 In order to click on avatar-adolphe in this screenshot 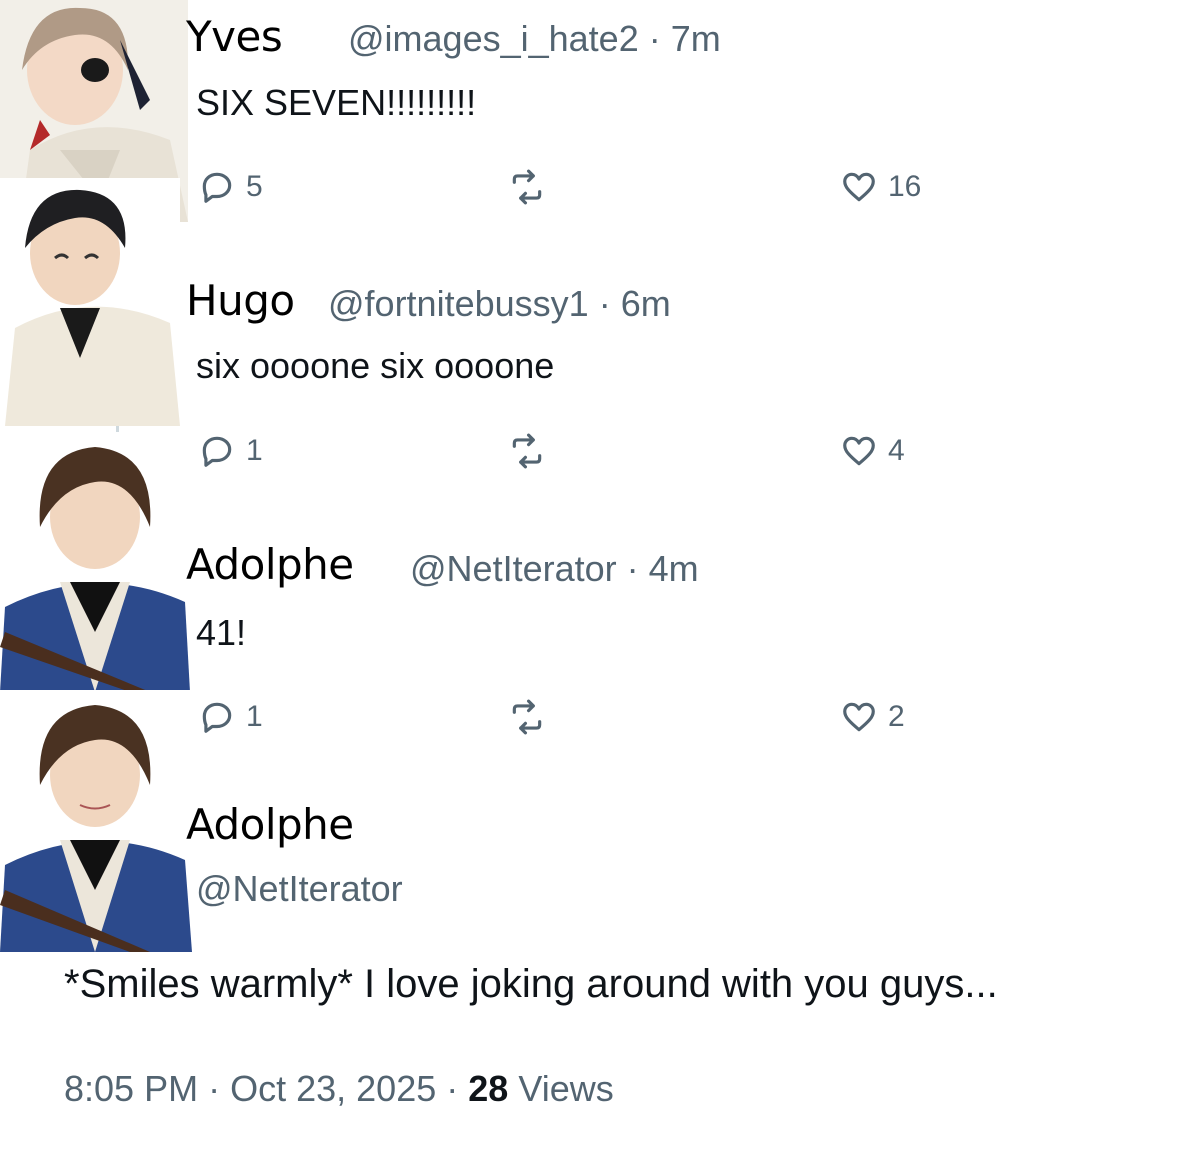, I will do `click(95, 562)`.